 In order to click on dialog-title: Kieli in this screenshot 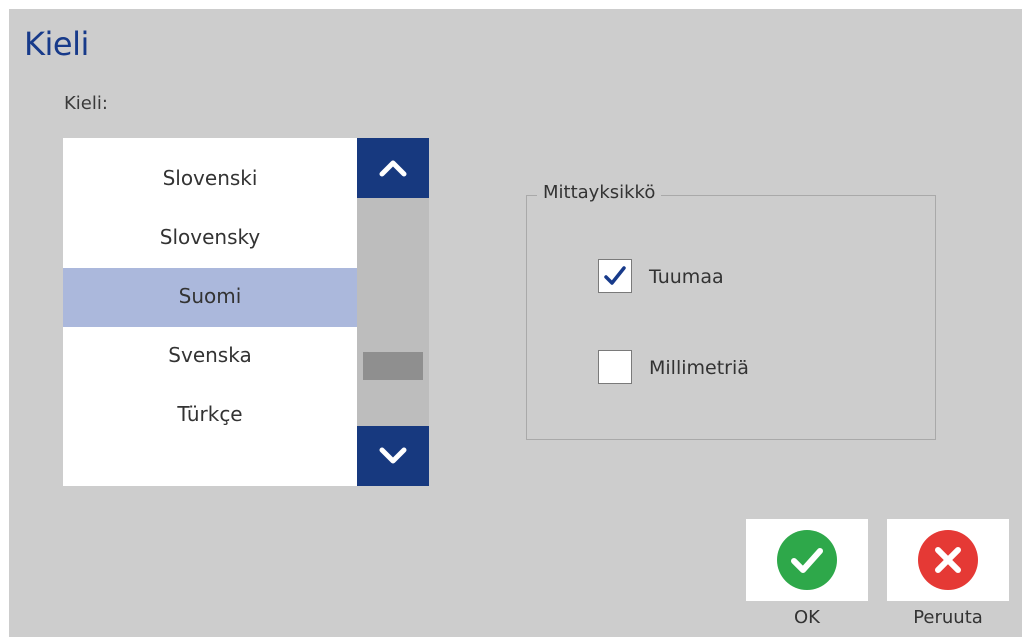, I will do `click(56, 44)`.